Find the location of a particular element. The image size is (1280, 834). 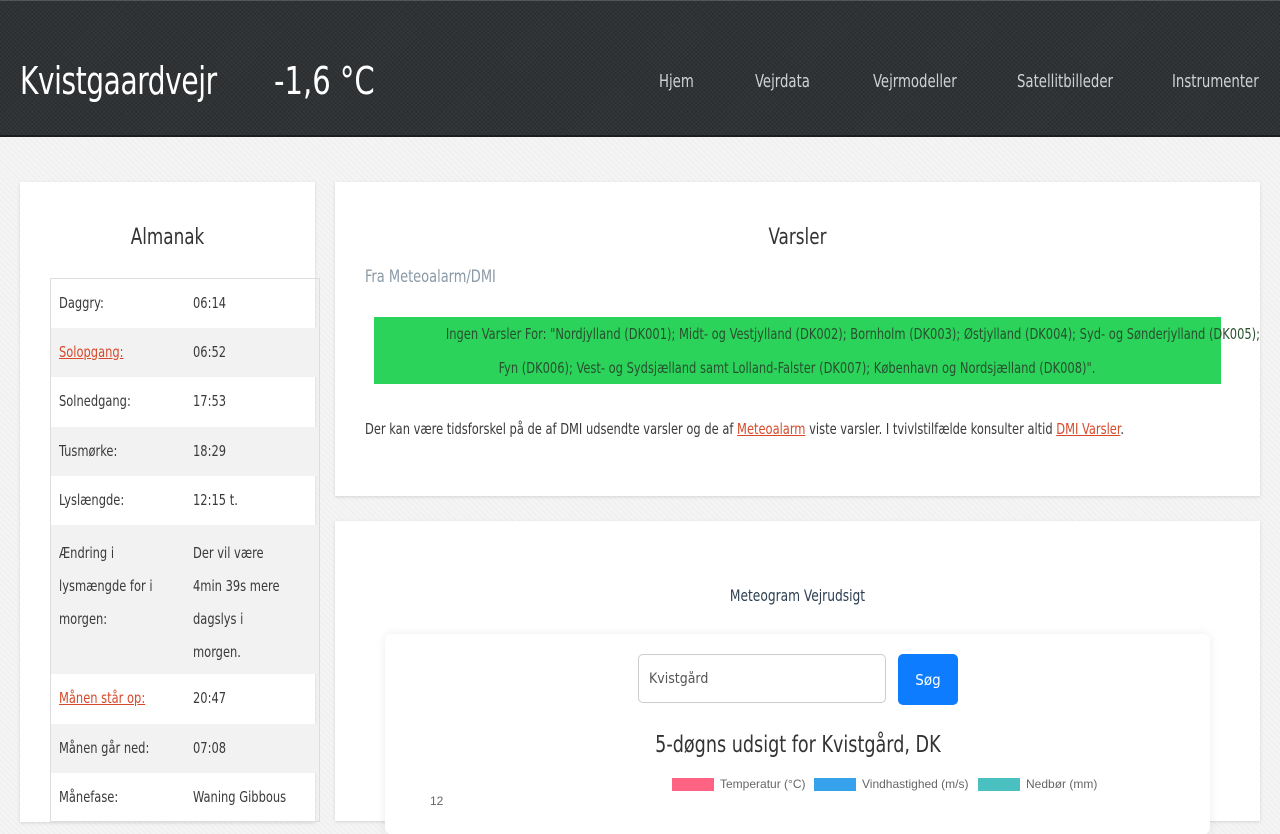

legend-label: Temperatur (°C) is located at coordinates (763, 784).